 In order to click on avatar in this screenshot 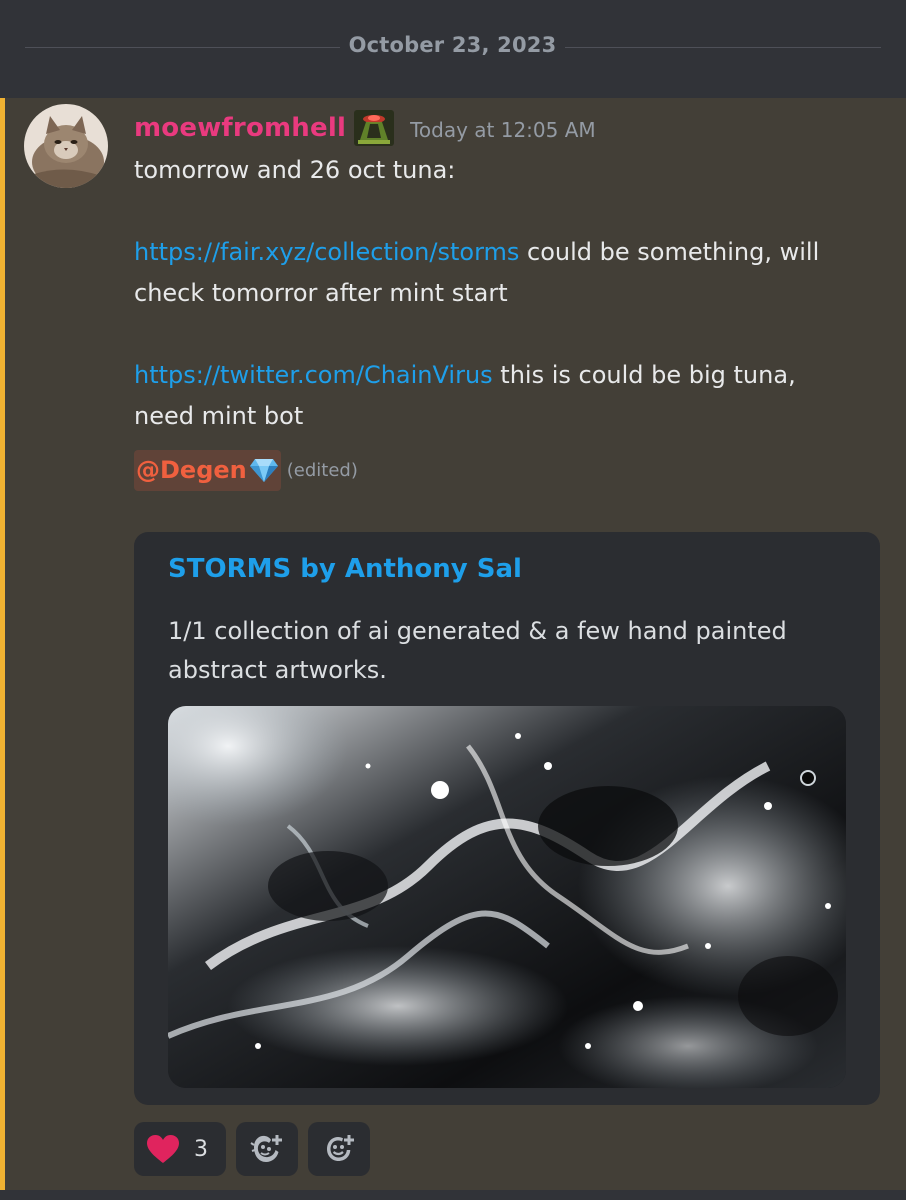, I will do `click(66, 146)`.